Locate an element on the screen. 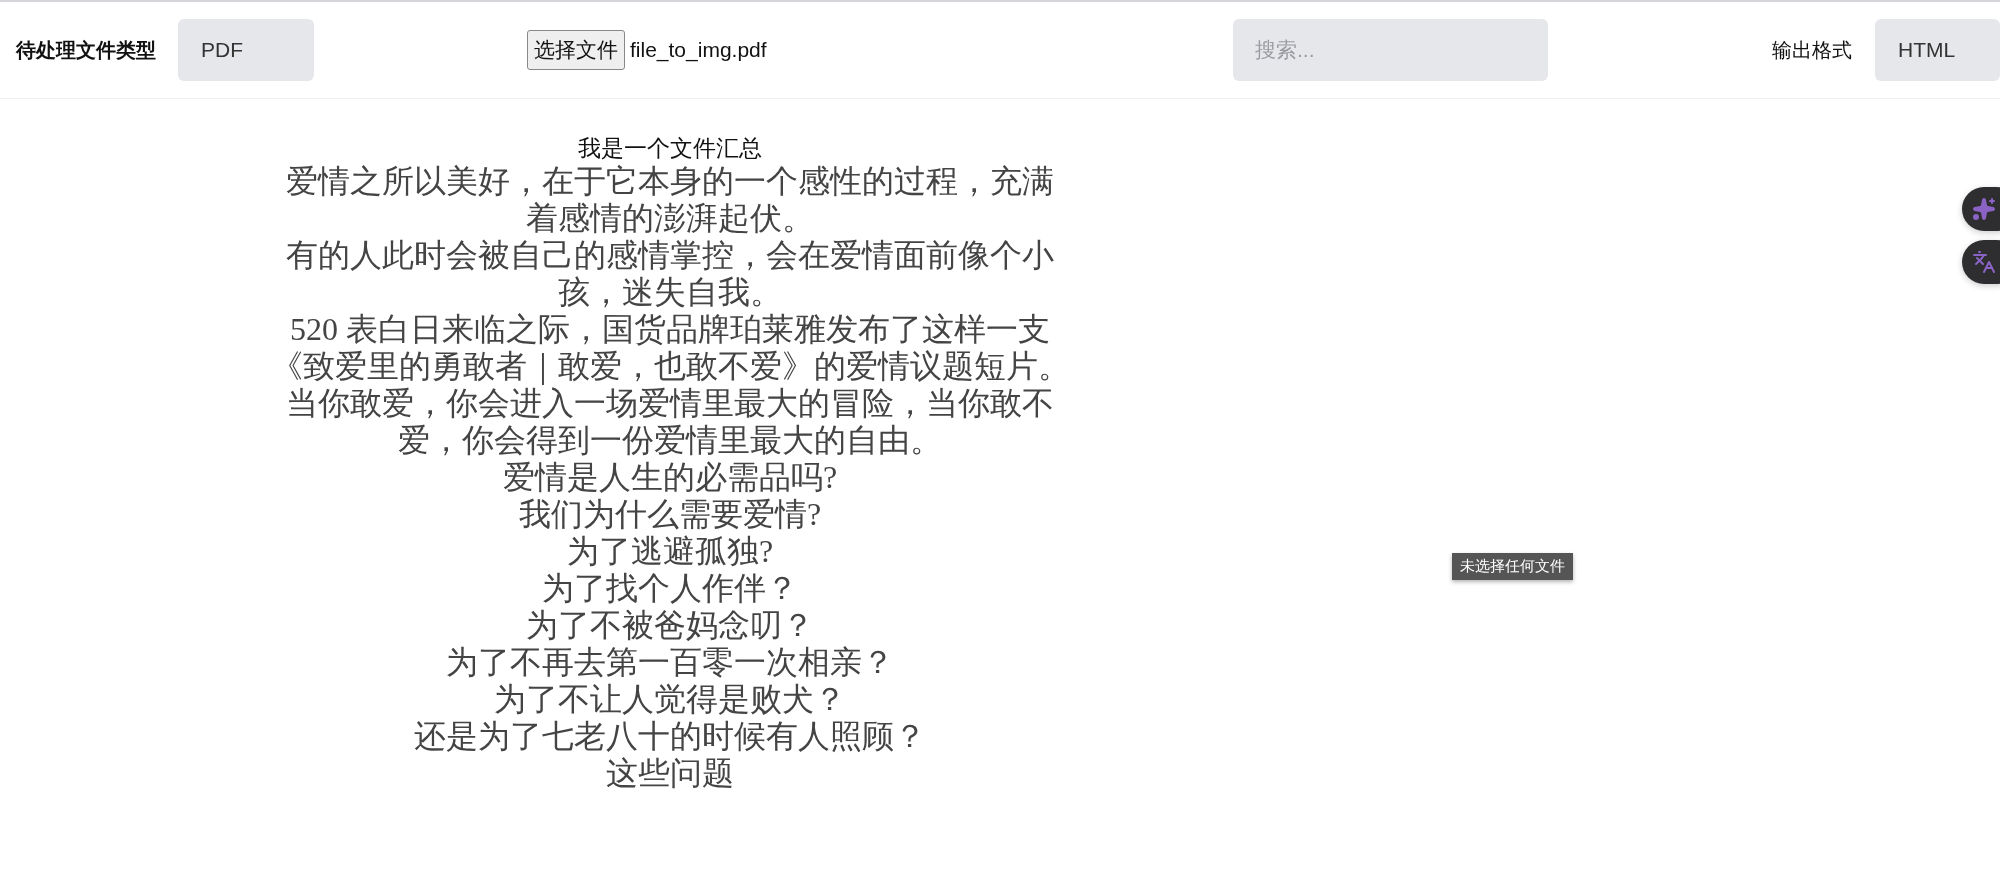  document-text-line: 当你敢爱，你会进入一场爱情里最大的冒险，当你敢不 is located at coordinates (670, 403).